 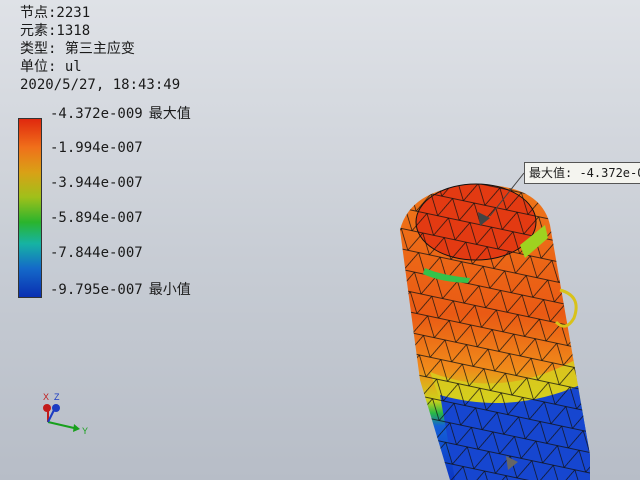 I want to click on axis-triad: X Z Y, so click(x=65, y=419).